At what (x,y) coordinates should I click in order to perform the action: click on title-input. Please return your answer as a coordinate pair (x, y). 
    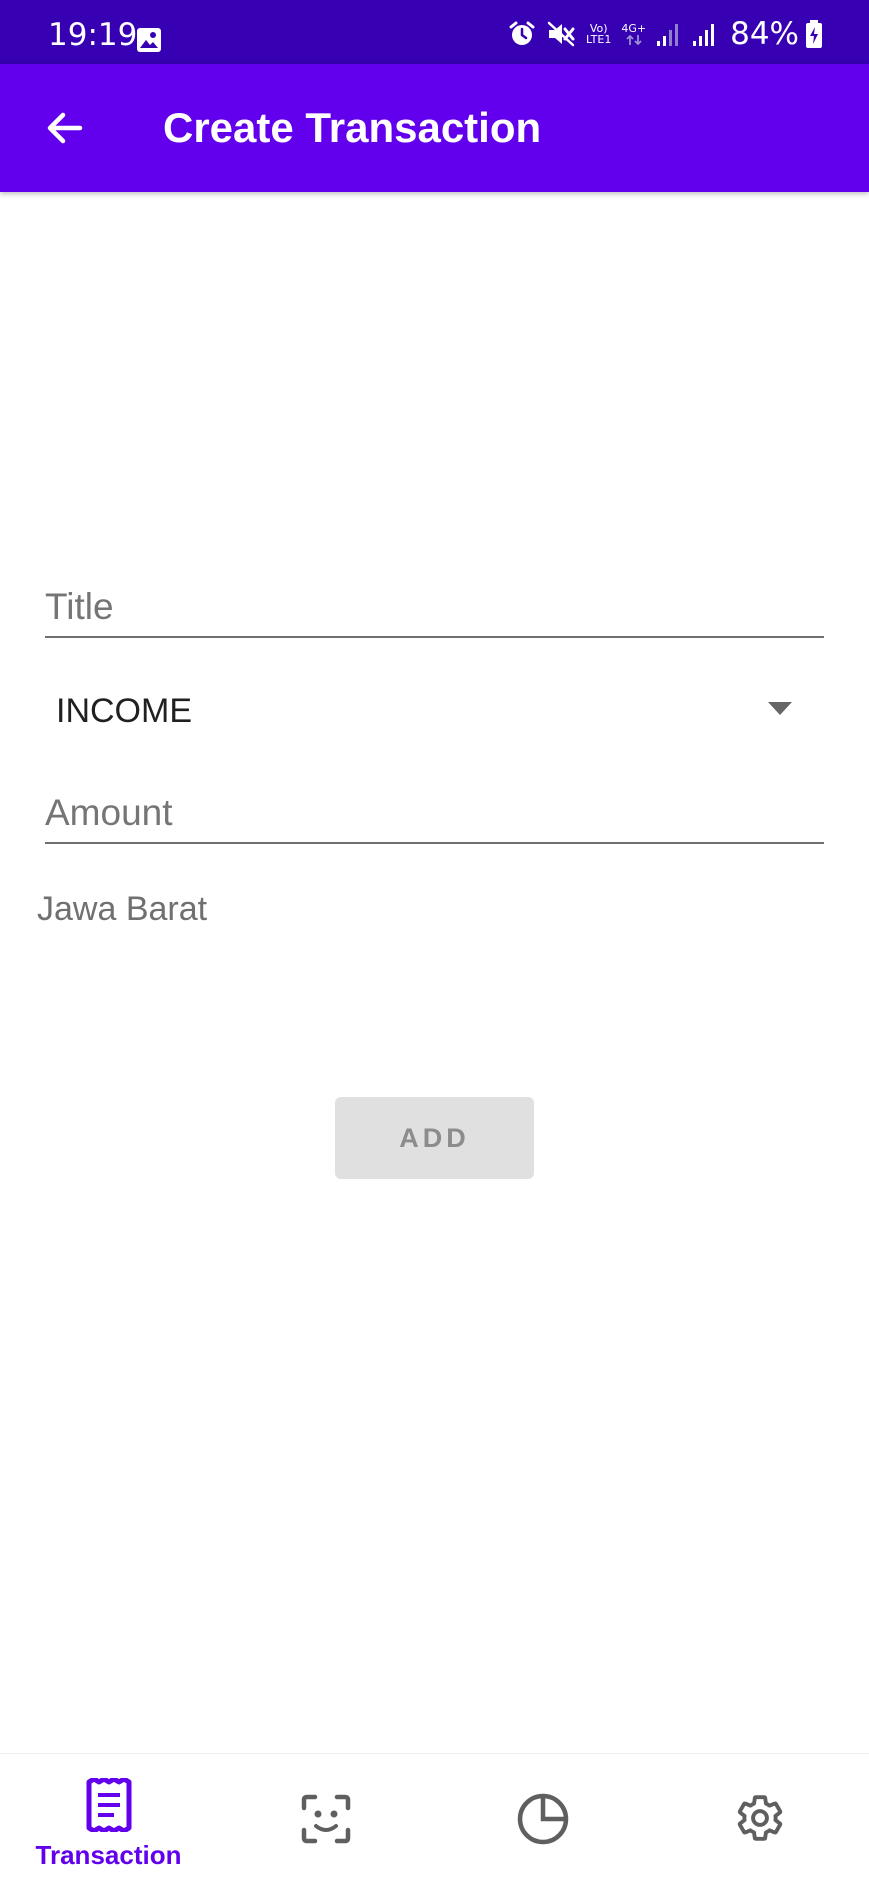
    Looking at the image, I should click on (434, 607).